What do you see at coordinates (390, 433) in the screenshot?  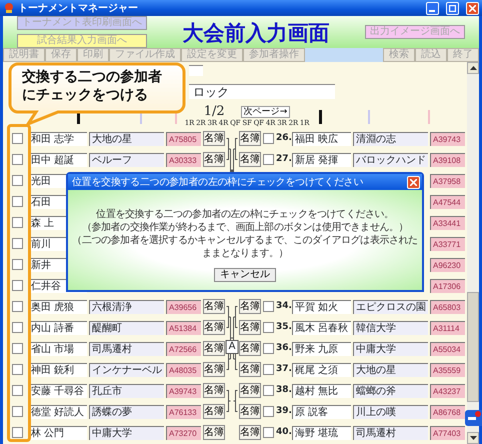 I see `team-field: 司馬遷村` at bounding box center [390, 433].